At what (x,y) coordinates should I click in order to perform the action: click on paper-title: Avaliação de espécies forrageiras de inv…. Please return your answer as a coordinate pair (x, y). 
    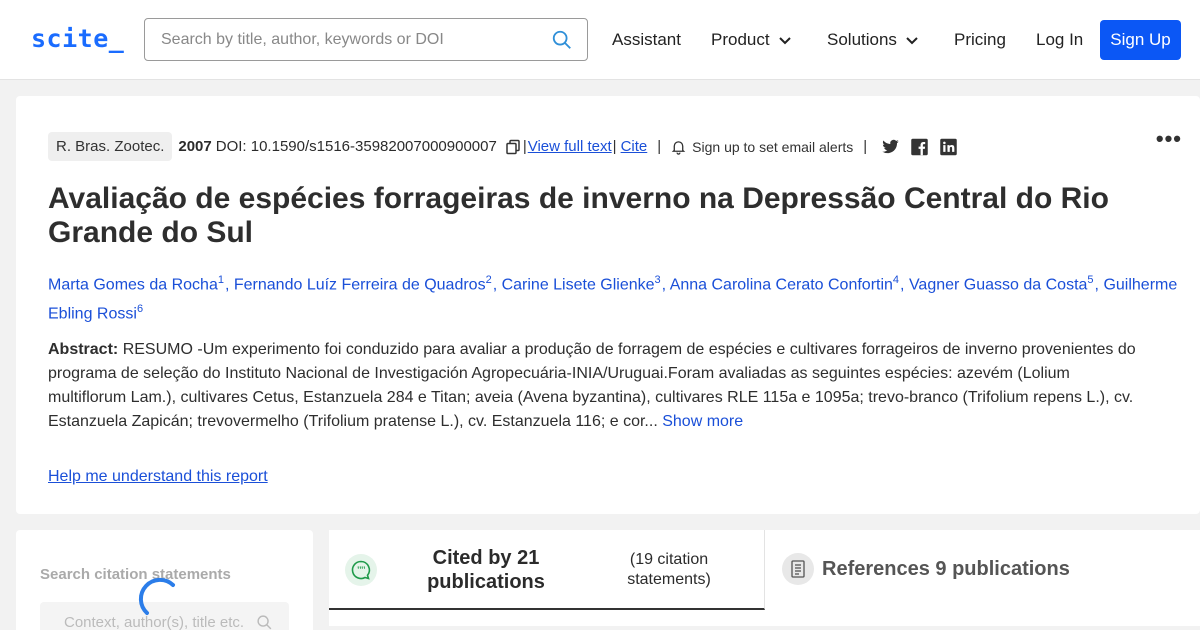
    Looking at the image, I should click on (578, 215).